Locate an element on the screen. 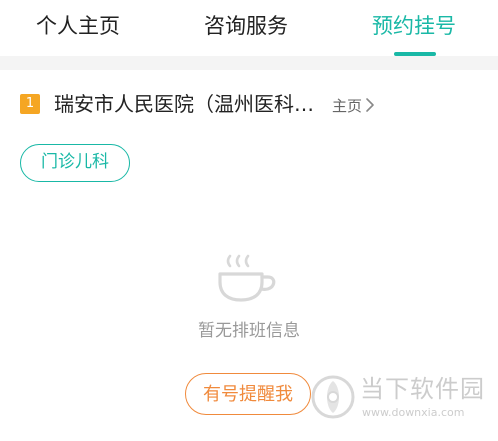  watermark-url: www.downxia.com is located at coordinates (413, 412).